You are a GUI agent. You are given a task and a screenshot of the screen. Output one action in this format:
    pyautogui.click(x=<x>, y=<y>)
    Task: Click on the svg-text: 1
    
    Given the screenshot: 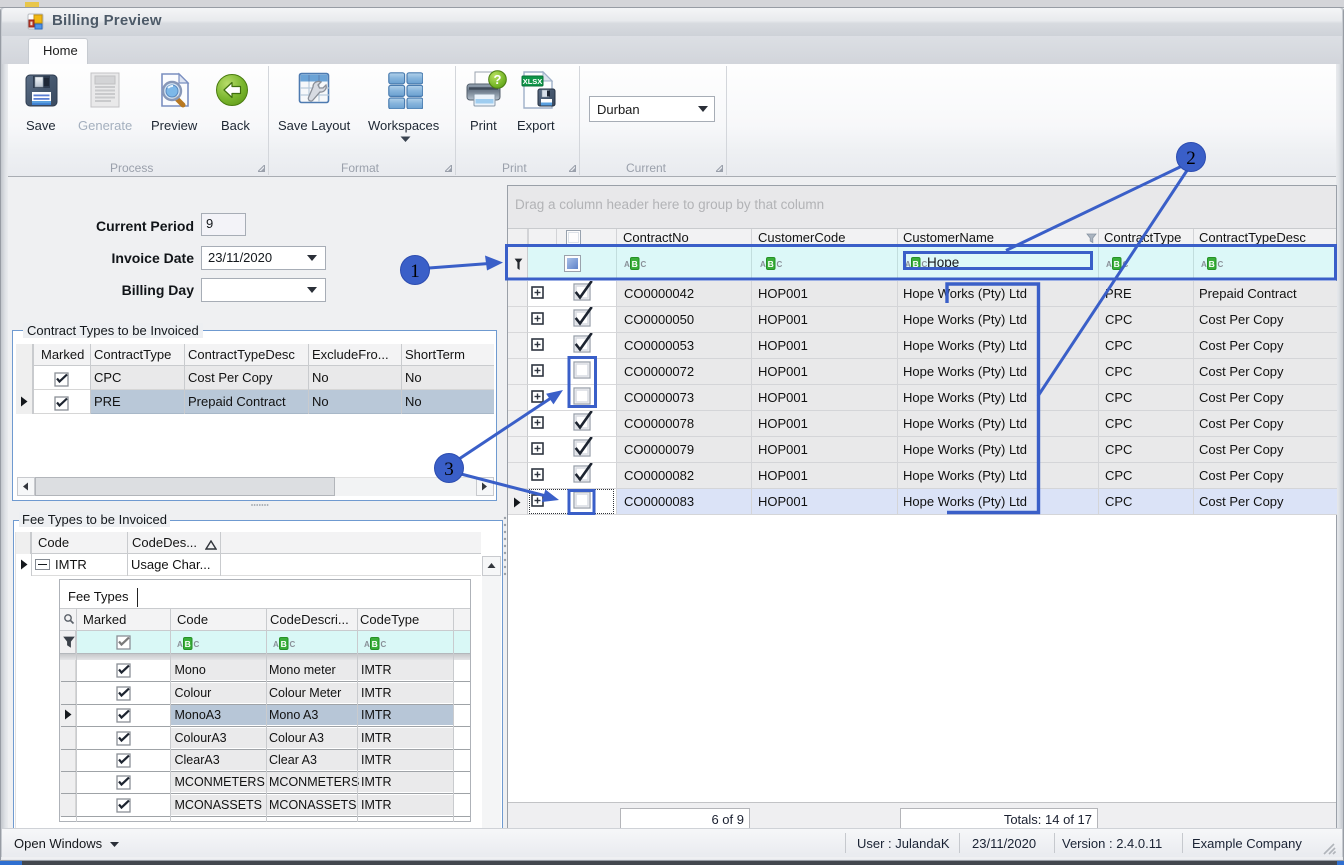 What is the action you would take?
    pyautogui.click(x=415, y=271)
    